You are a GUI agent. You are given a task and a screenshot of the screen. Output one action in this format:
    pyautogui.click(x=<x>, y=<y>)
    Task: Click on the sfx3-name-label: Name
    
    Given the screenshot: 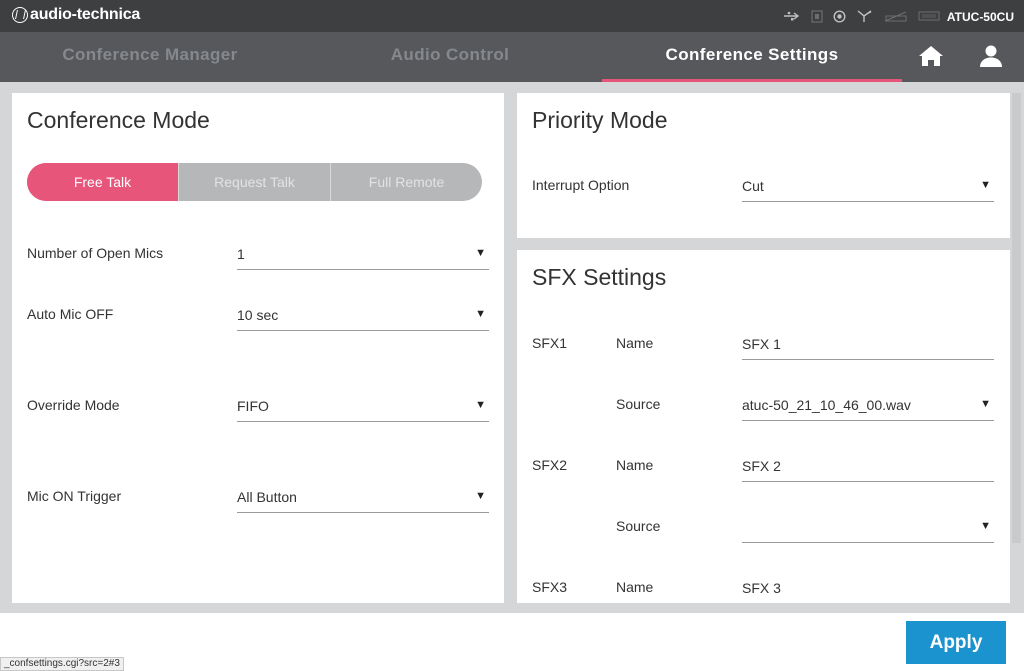 What is the action you would take?
    pyautogui.click(x=635, y=587)
    